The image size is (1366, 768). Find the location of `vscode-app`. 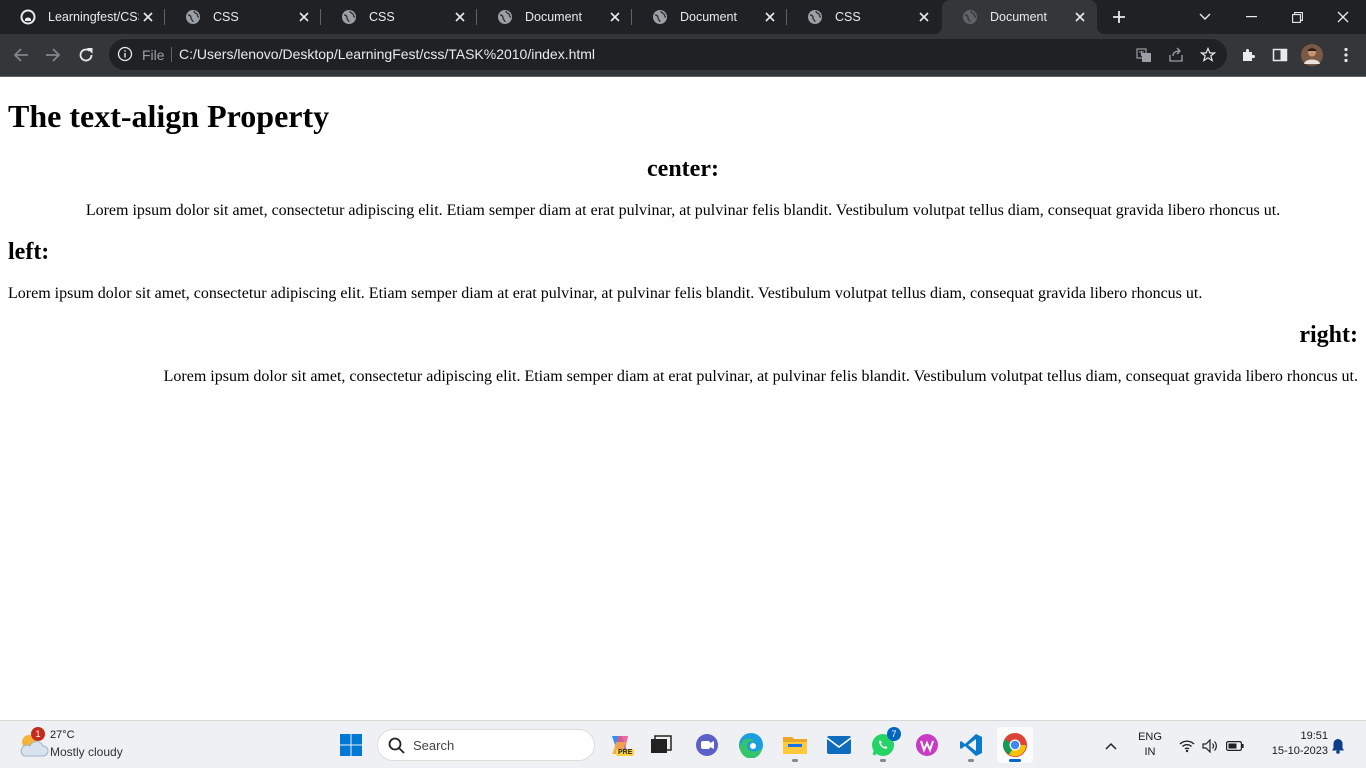

vscode-app is located at coordinates (971, 745).